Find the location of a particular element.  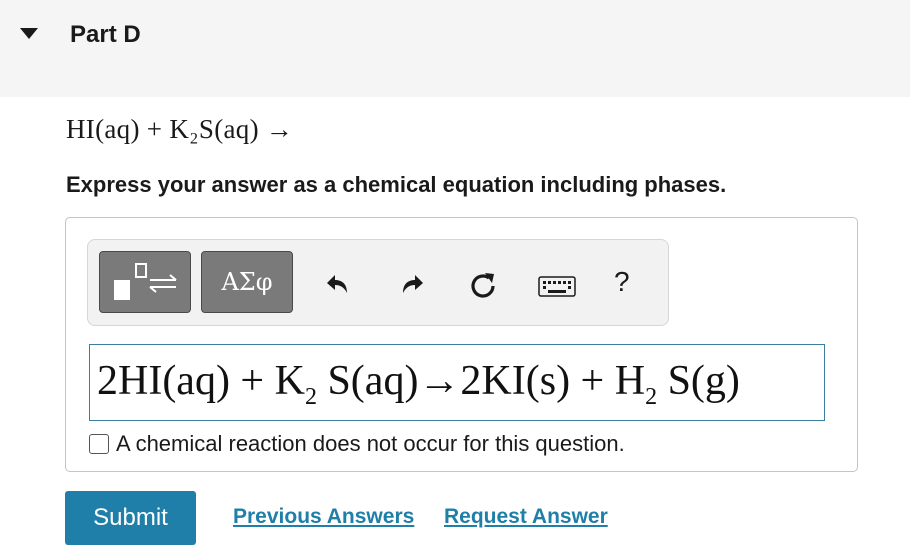

answer-subscript-2: 2 is located at coordinates (651, 397).